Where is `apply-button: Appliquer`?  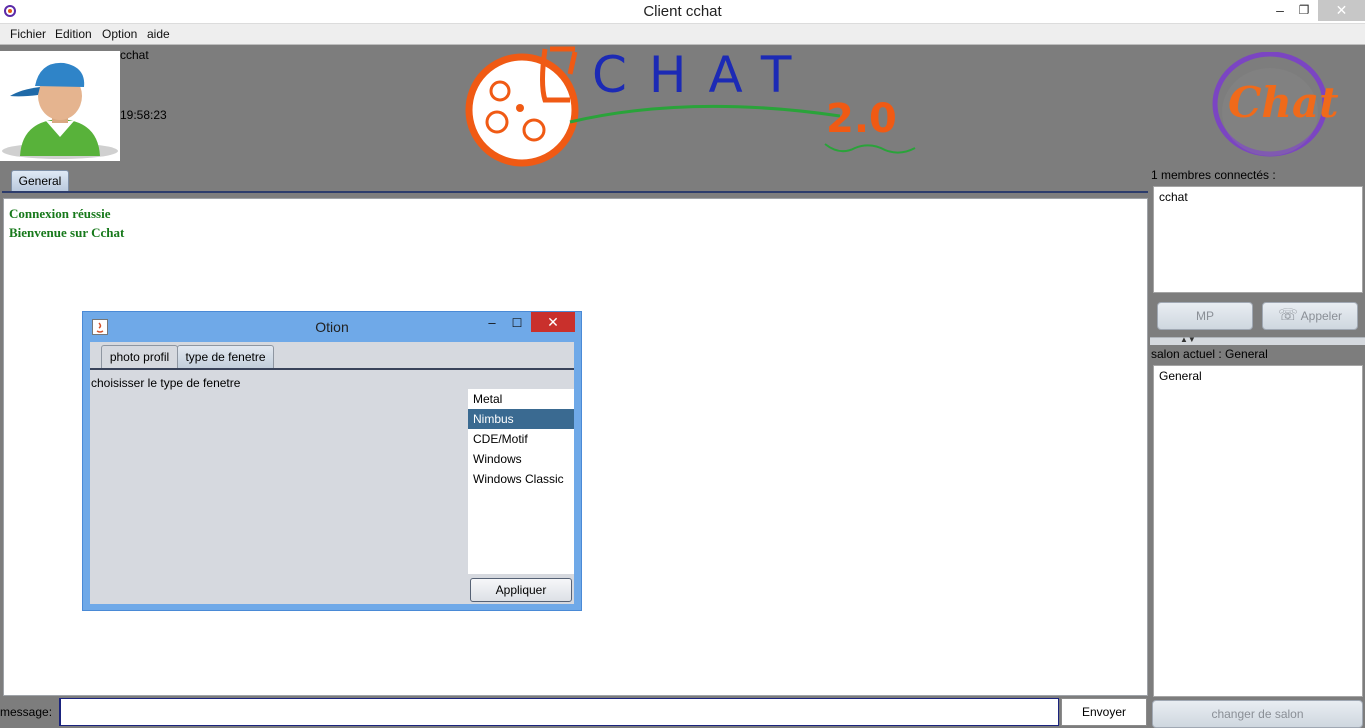 apply-button: Appliquer is located at coordinates (521, 590).